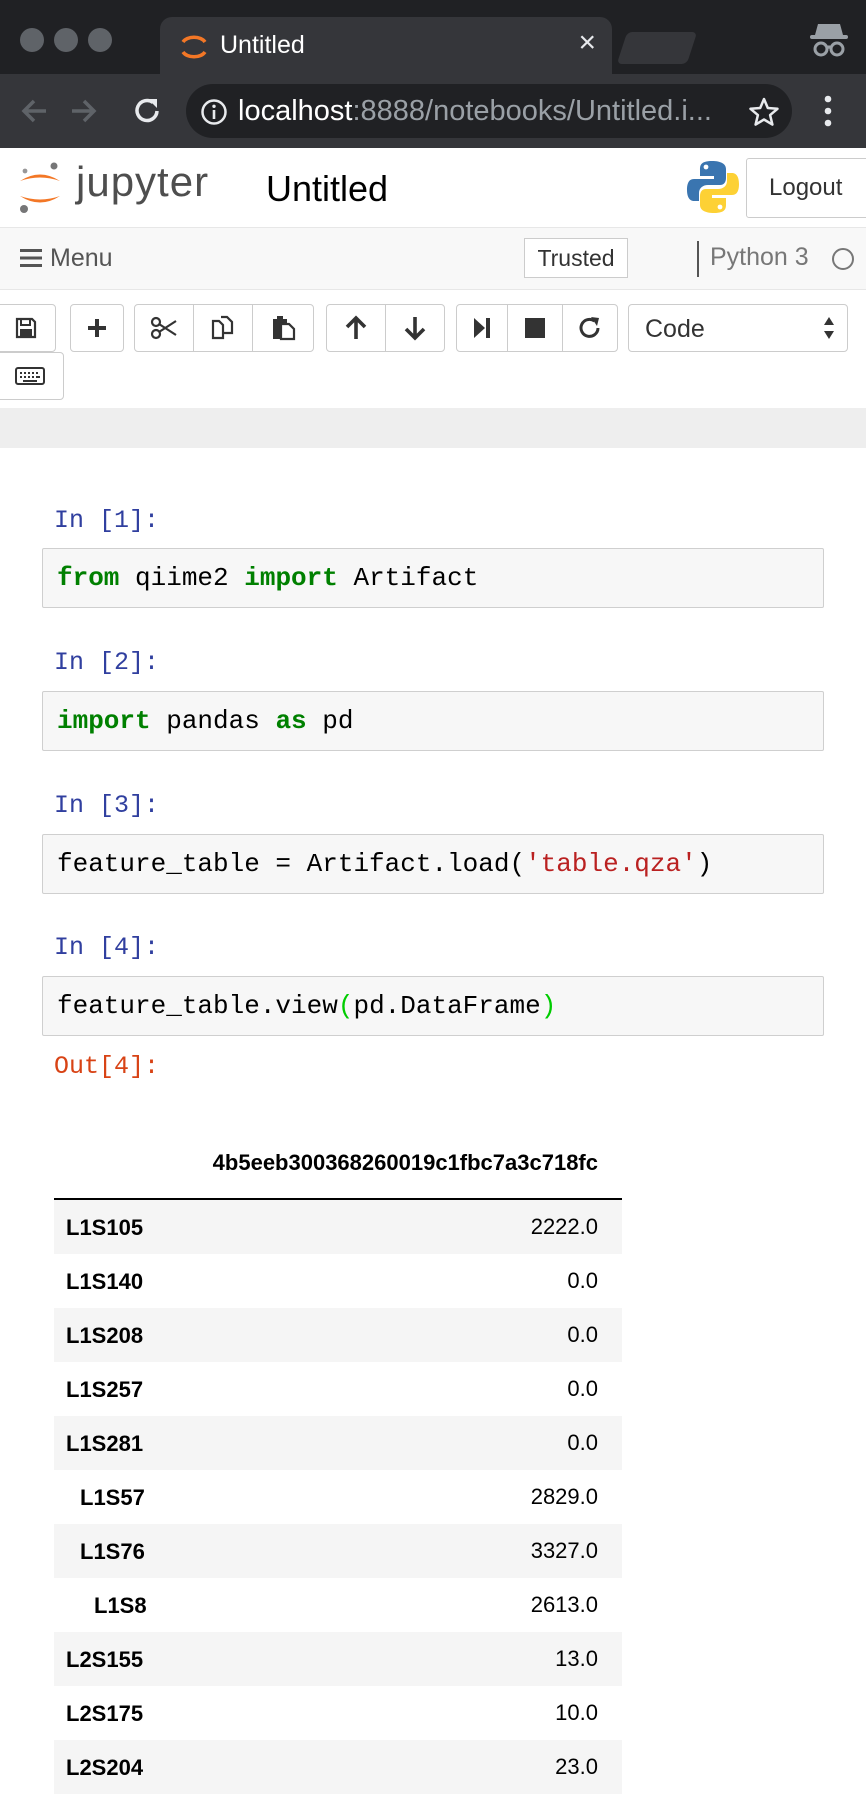 Image resolution: width=866 pixels, height=1796 pixels. I want to click on tab-close-icon: ×, so click(587, 43).